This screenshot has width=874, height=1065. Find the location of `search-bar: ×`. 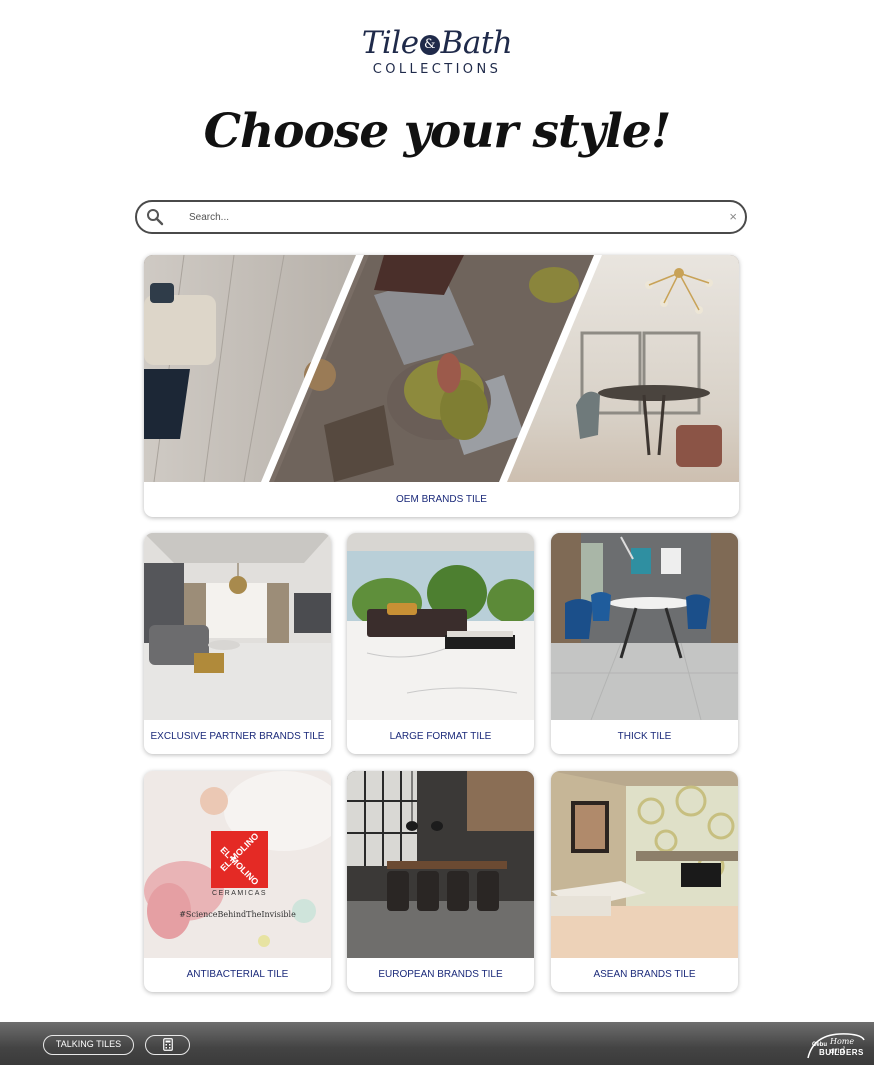

search-bar: × is located at coordinates (441, 217).